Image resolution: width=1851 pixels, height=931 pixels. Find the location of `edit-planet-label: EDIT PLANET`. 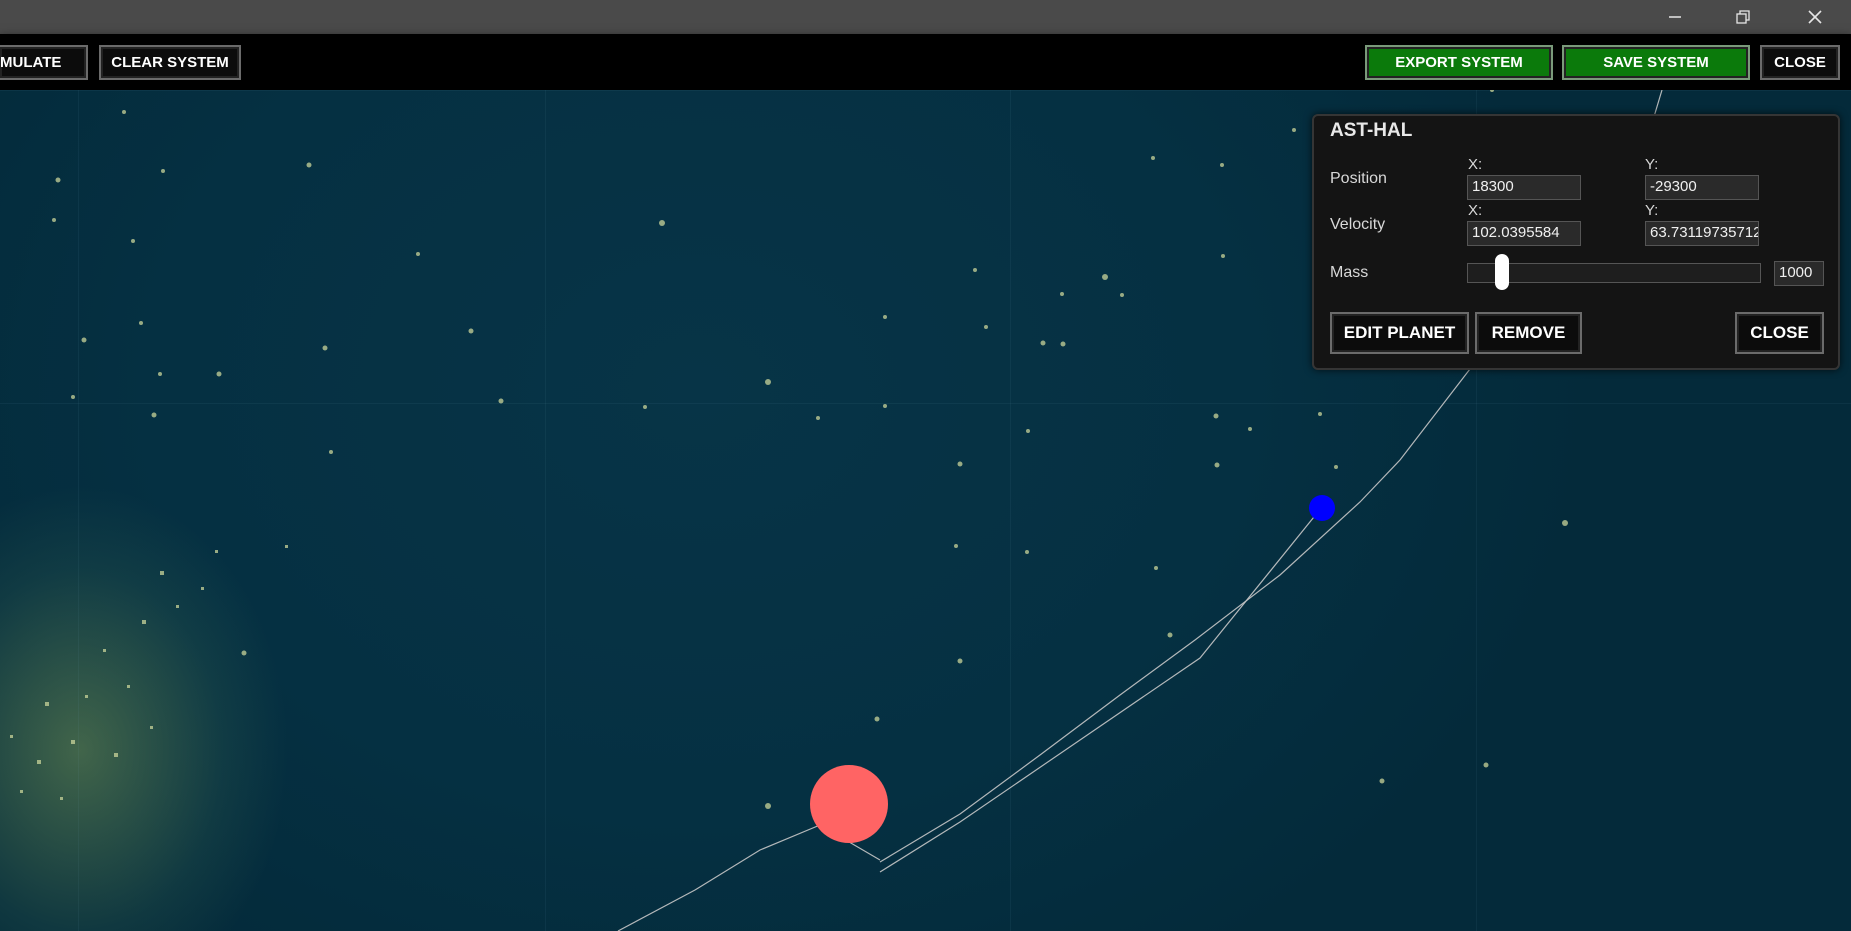

edit-planet-label: EDIT PLANET is located at coordinates (1399, 332).